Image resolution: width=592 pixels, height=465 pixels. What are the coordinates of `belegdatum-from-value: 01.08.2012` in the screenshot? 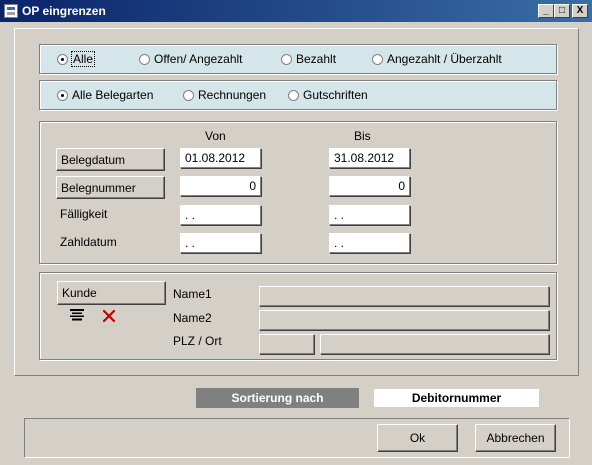 It's located at (215, 158).